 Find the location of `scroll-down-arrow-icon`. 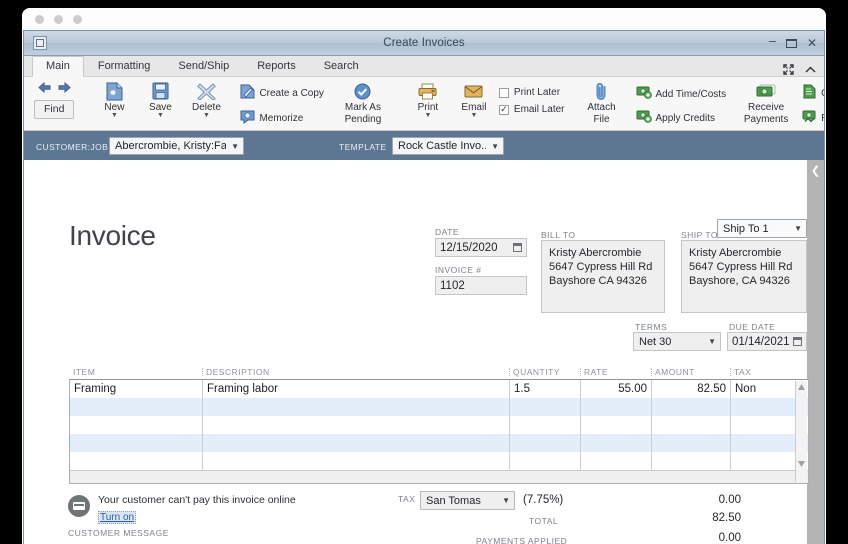

scroll-down-arrow-icon is located at coordinates (801, 463).